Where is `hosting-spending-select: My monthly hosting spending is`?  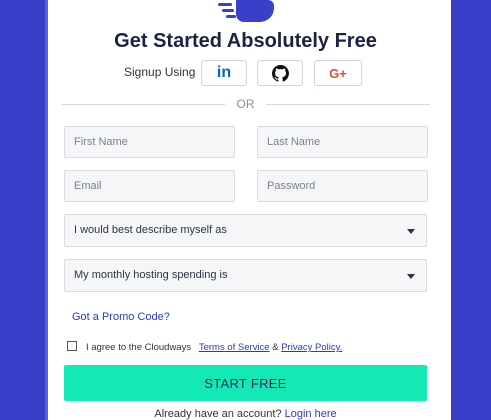
hosting-spending-select: My monthly hosting spending is is located at coordinates (245, 275).